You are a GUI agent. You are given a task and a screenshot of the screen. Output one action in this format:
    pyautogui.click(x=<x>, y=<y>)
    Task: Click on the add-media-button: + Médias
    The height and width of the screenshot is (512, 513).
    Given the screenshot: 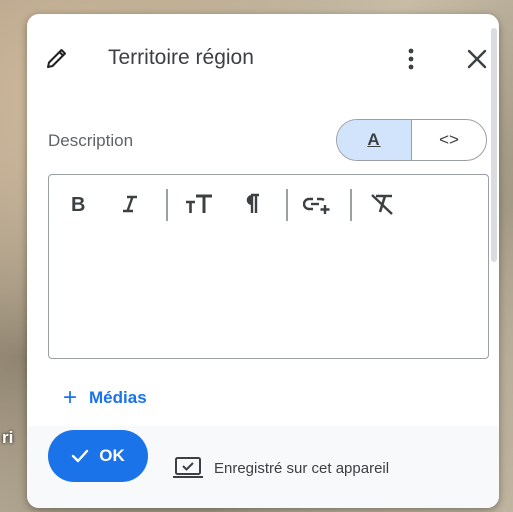 What is the action you would take?
    pyautogui.click(x=105, y=398)
    